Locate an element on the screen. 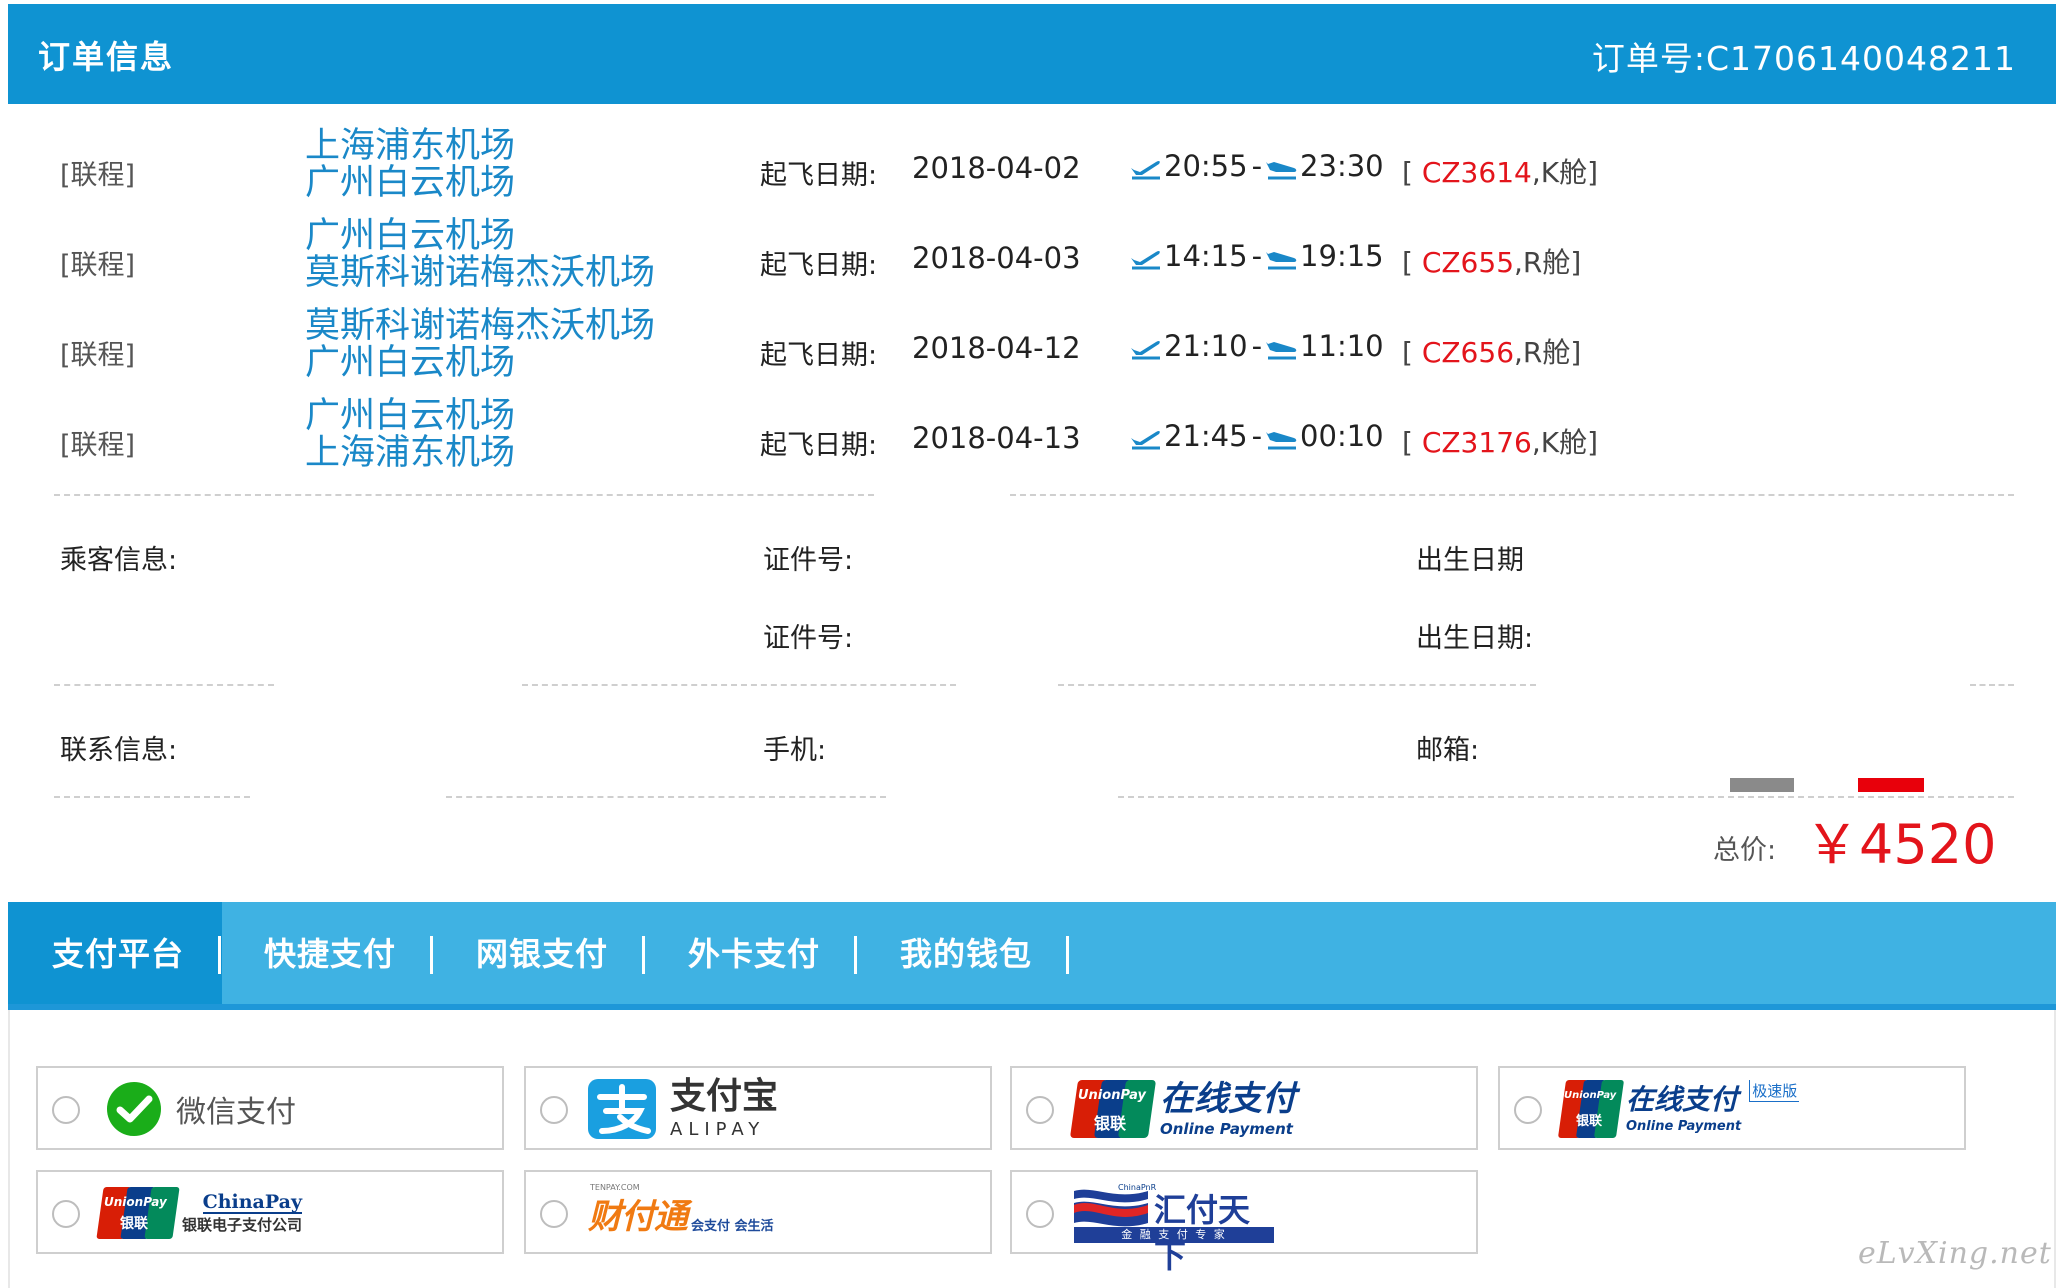 Image resolution: width=2064 pixels, height=1288 pixels. payment-option-alipay: 支付宝 ALIPAY is located at coordinates (758, 1108).